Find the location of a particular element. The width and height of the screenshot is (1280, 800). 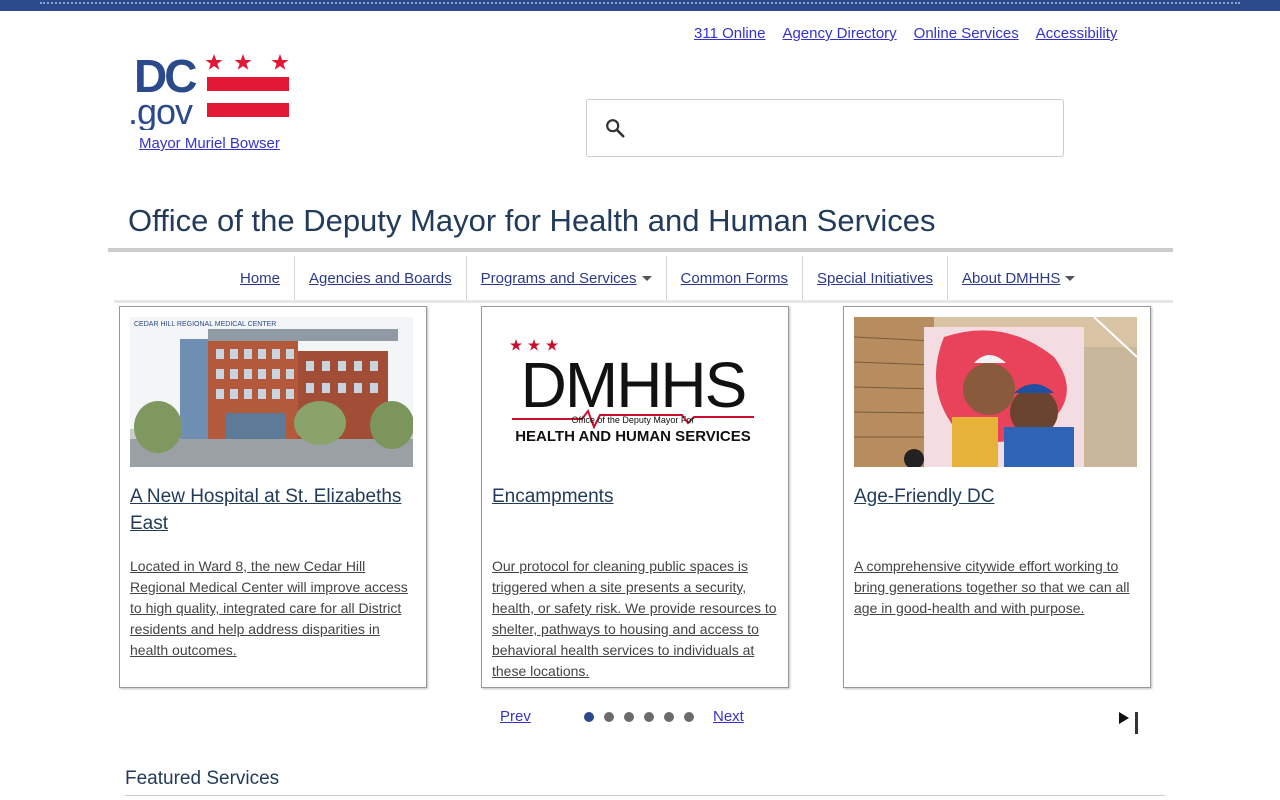

nav-item-special-initiatives: Special Initiatives is located at coordinates (874, 278).